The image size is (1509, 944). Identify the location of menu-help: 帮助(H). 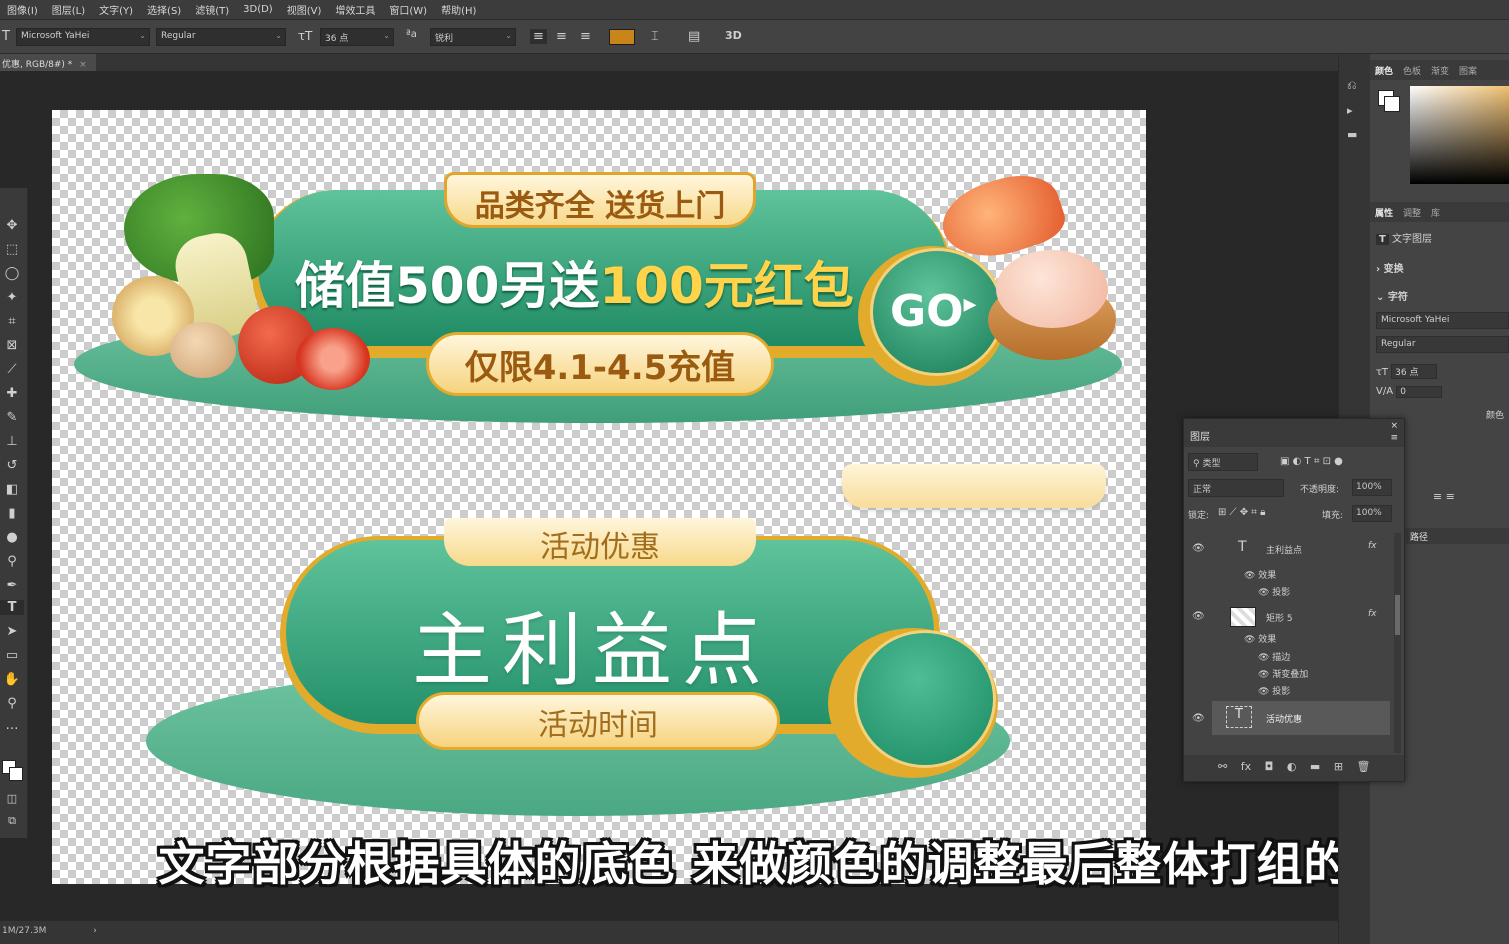
(458, 9).